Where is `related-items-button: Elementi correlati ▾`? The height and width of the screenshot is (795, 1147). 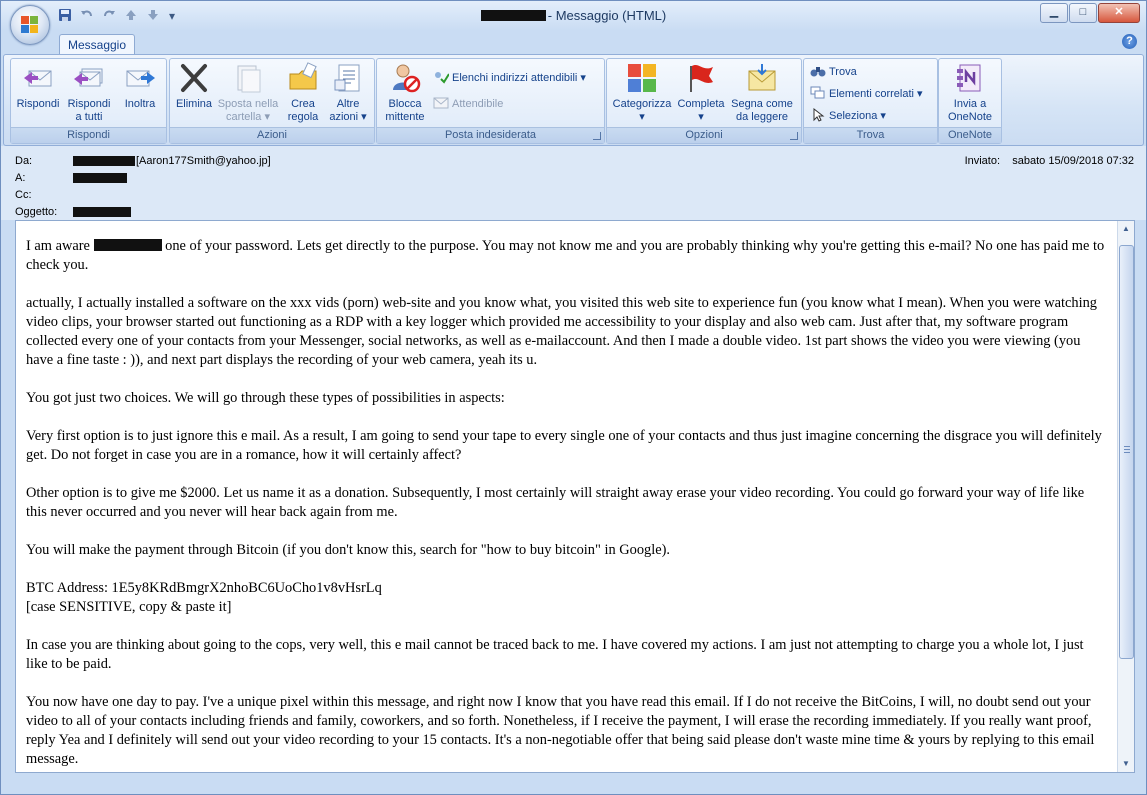
related-items-button: Elementi correlati ▾ is located at coordinates (866, 94).